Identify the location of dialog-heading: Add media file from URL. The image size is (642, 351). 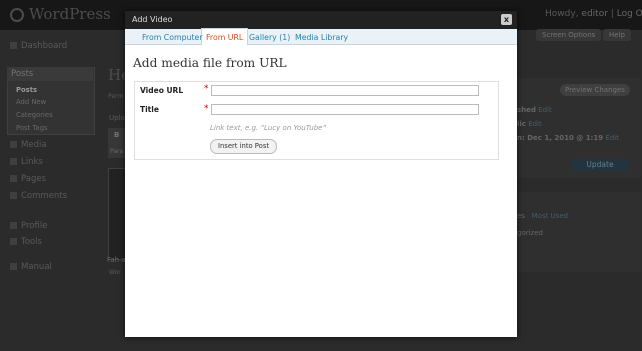
(210, 63).